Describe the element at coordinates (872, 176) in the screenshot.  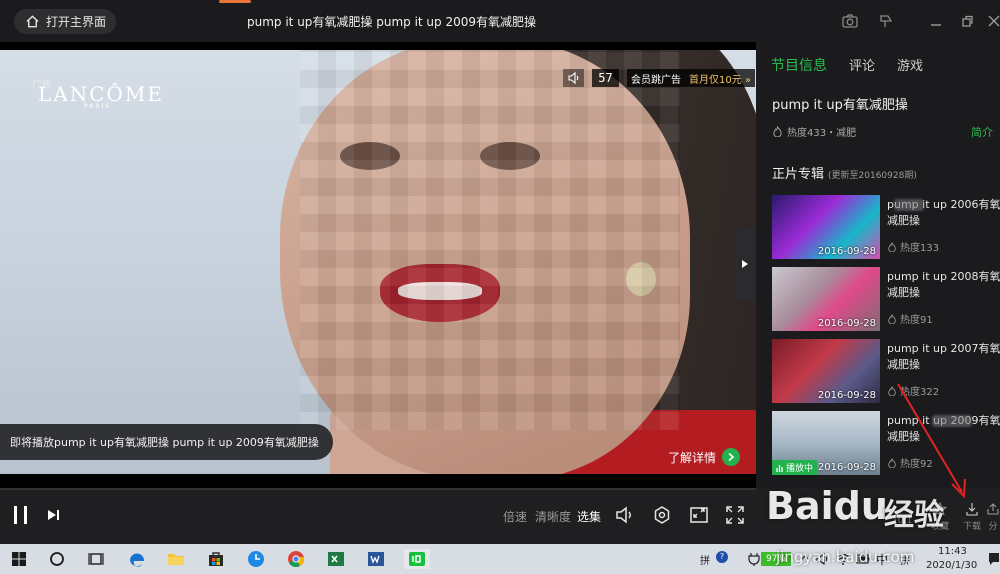
I see `album-update: (更新至20160928期)` at that location.